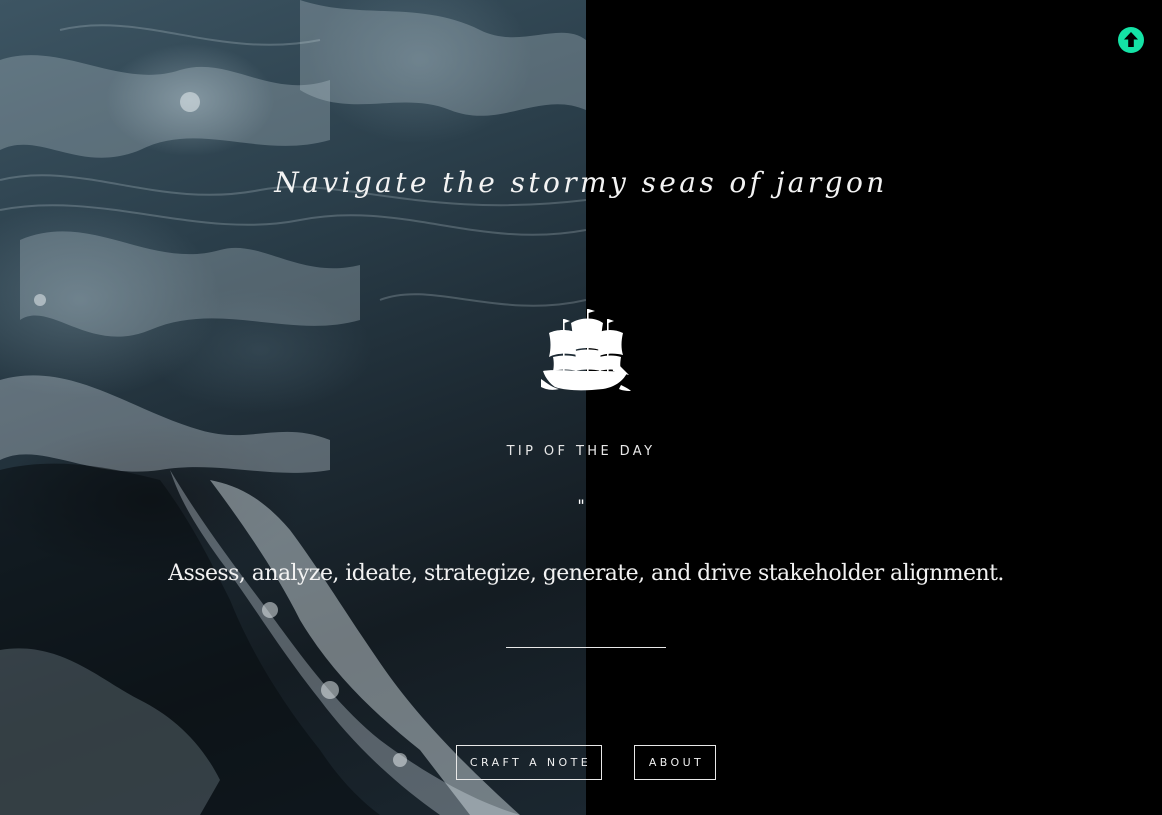 This screenshot has height=815, width=1162. What do you see at coordinates (581, 182) in the screenshot?
I see `hero-headline: Navigate the stormy seas of jargon` at bounding box center [581, 182].